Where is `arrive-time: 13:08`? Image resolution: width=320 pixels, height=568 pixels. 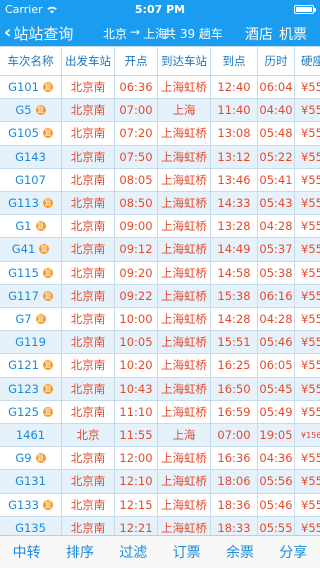 arrive-time: 13:08 is located at coordinates (234, 133).